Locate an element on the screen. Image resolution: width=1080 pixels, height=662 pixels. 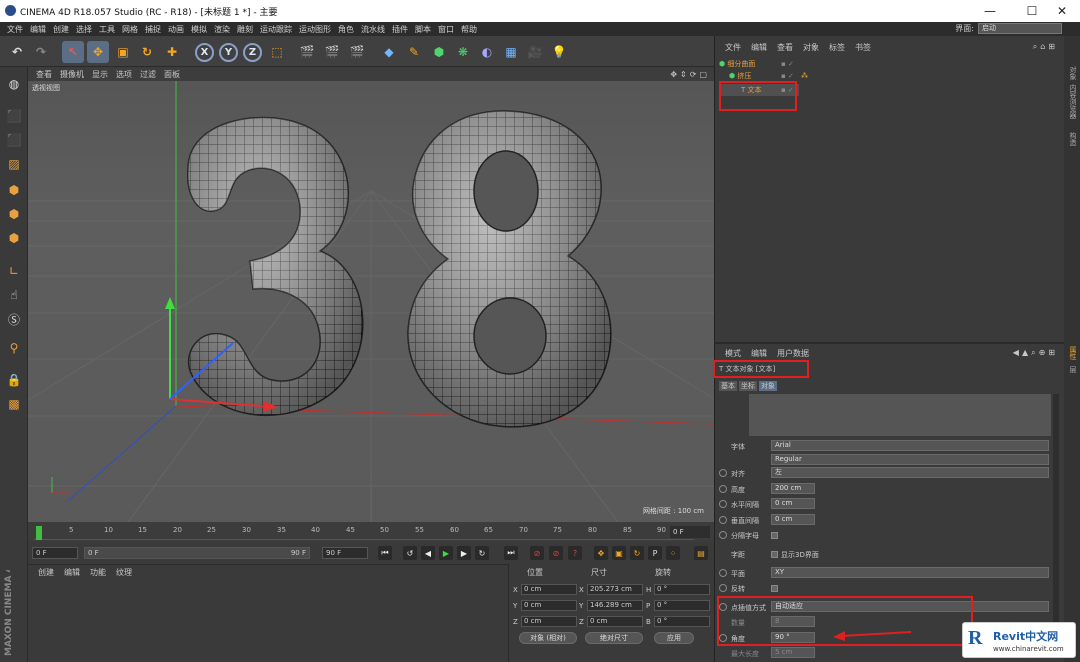
phong-tag-icon: ⁂ is located at coordinates (804, 76).